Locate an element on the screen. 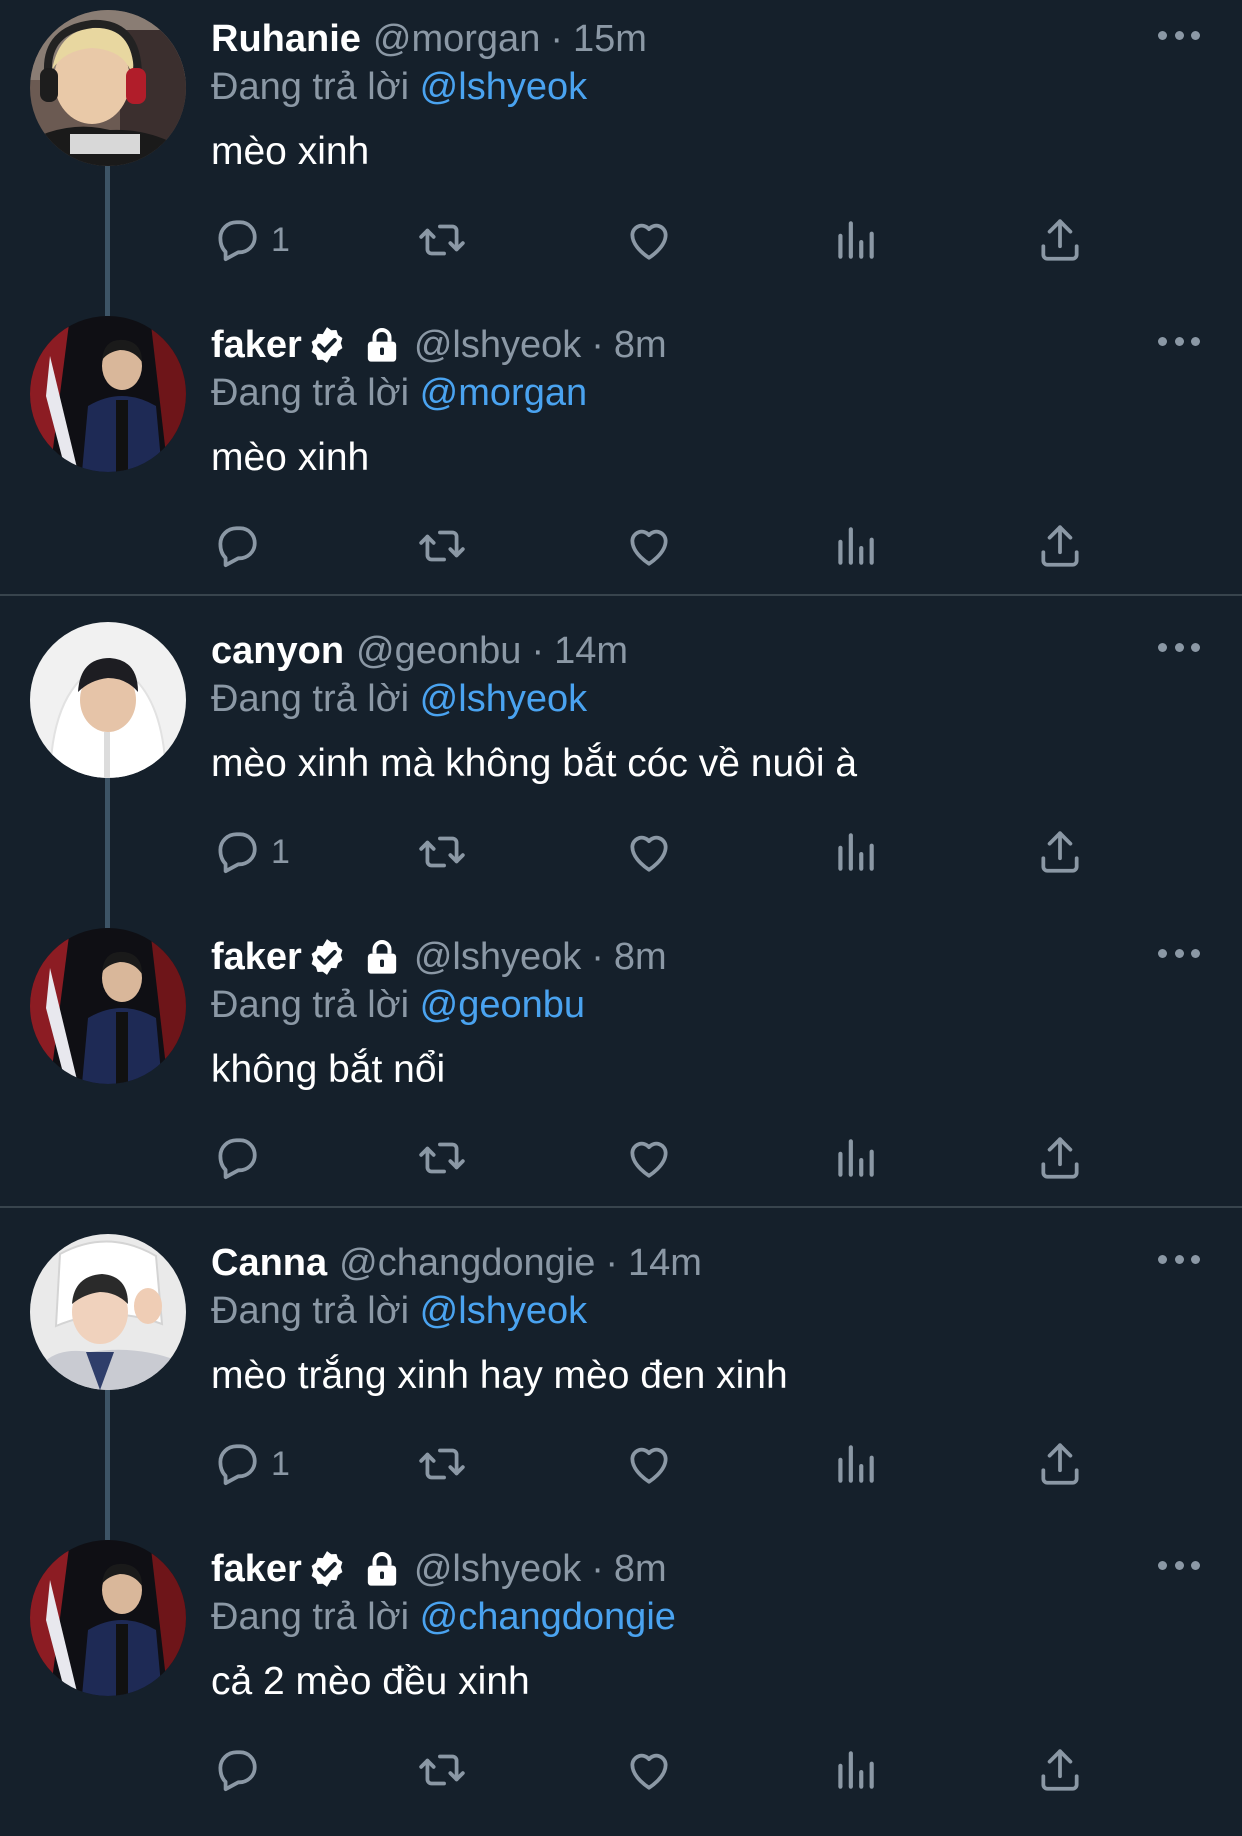 The width and height of the screenshot is (1242, 1836). user-handle: @geonbu is located at coordinates (438, 651).